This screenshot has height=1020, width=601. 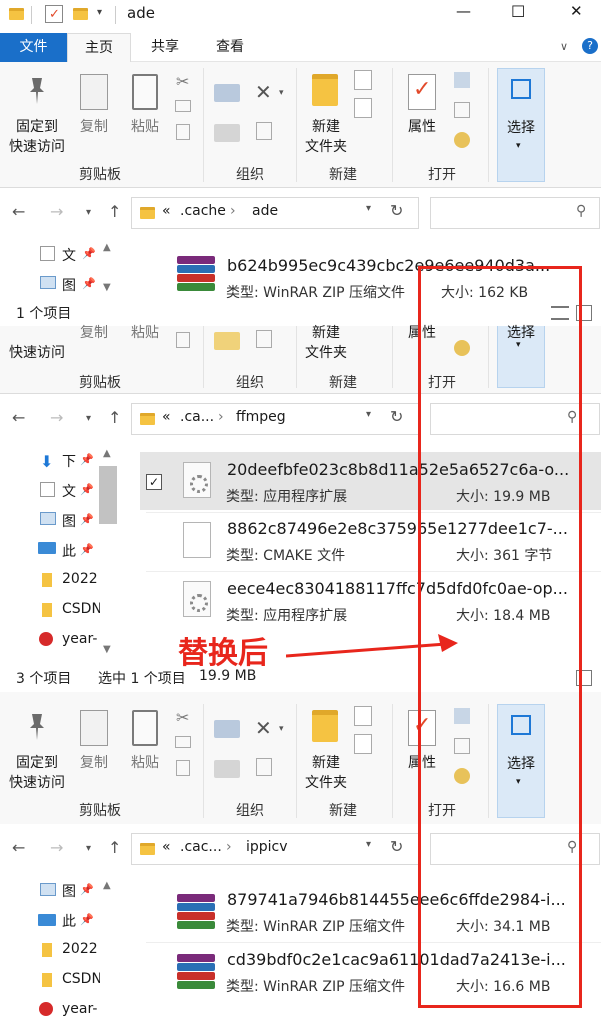 What do you see at coordinates (33, 47) in the screenshot?
I see `tab-file: 文件` at bounding box center [33, 47].